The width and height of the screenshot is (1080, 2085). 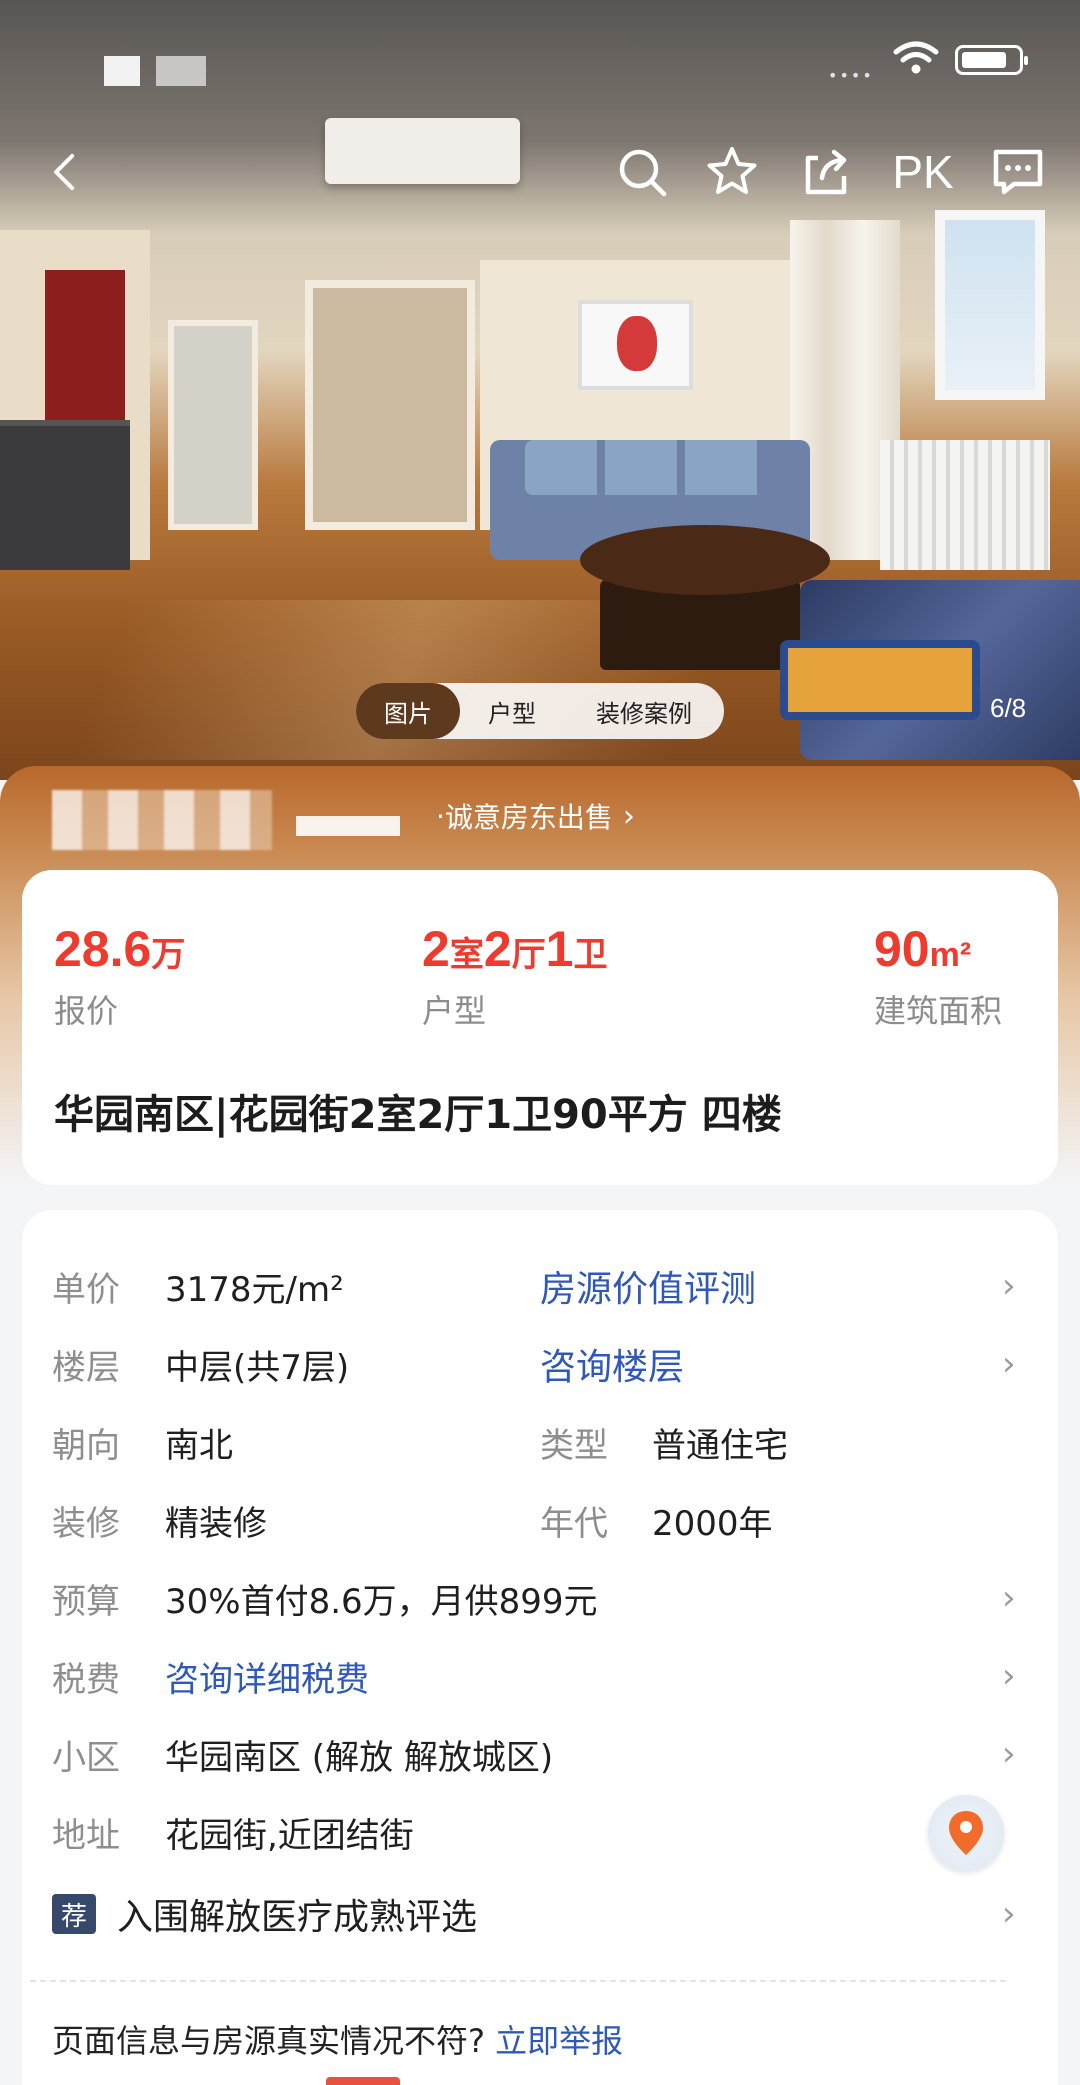 What do you see at coordinates (267, 1676) in the screenshot?
I see `tax-consult-link: 咨询详细税费` at bounding box center [267, 1676].